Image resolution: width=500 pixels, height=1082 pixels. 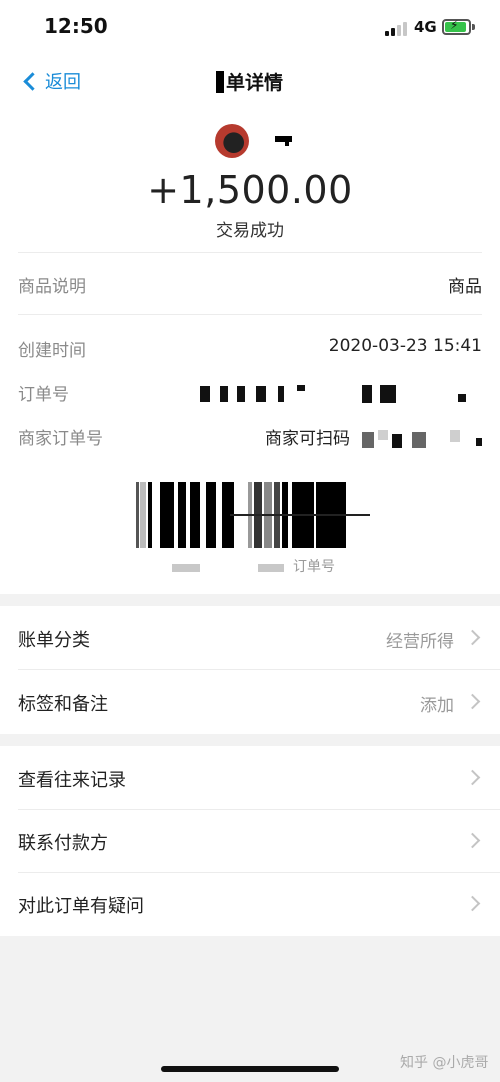 What do you see at coordinates (425, 27) in the screenshot?
I see `network-type: 4G` at bounding box center [425, 27].